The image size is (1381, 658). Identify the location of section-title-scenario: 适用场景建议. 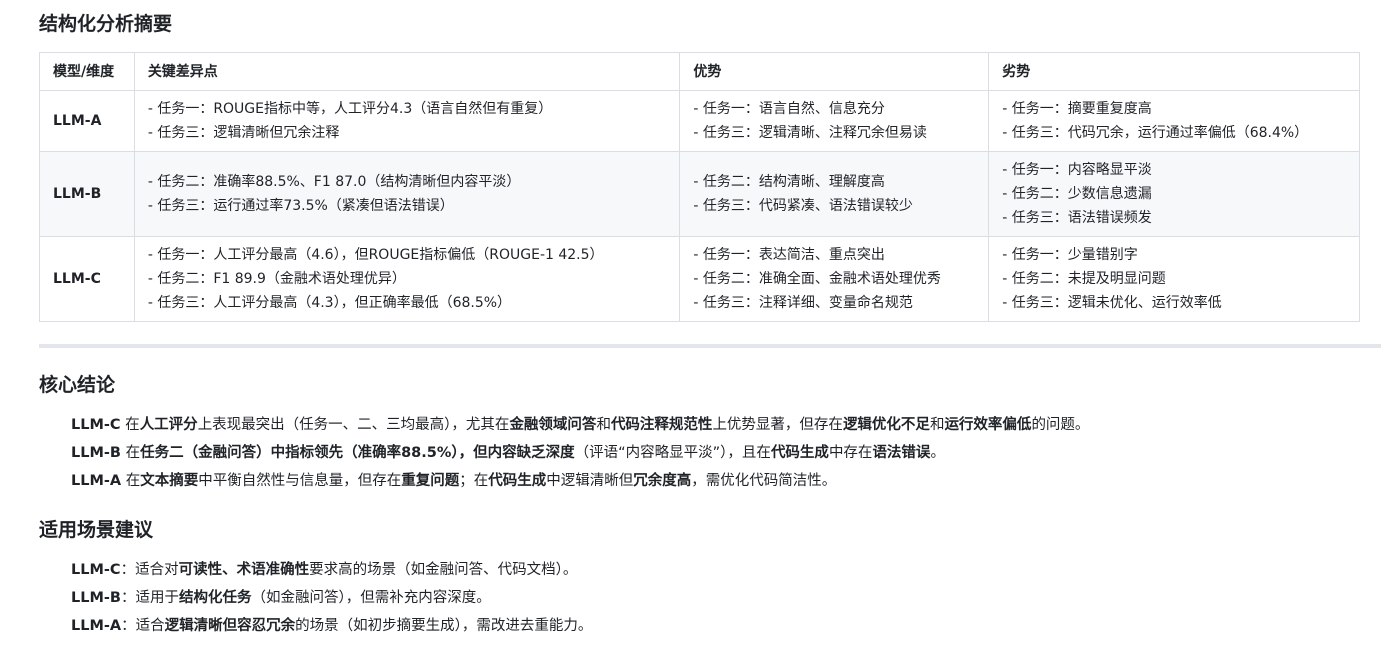
(96, 530).